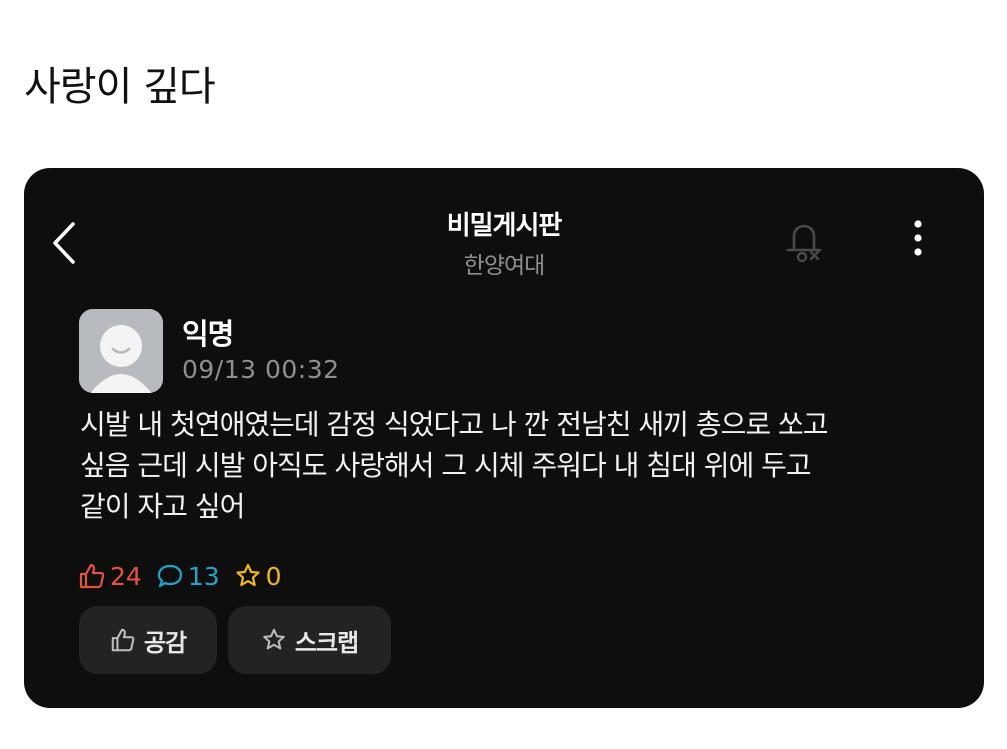 Image resolution: width=1007 pixels, height=749 pixels. I want to click on page-title: 사랑이 깊다, so click(120, 87).